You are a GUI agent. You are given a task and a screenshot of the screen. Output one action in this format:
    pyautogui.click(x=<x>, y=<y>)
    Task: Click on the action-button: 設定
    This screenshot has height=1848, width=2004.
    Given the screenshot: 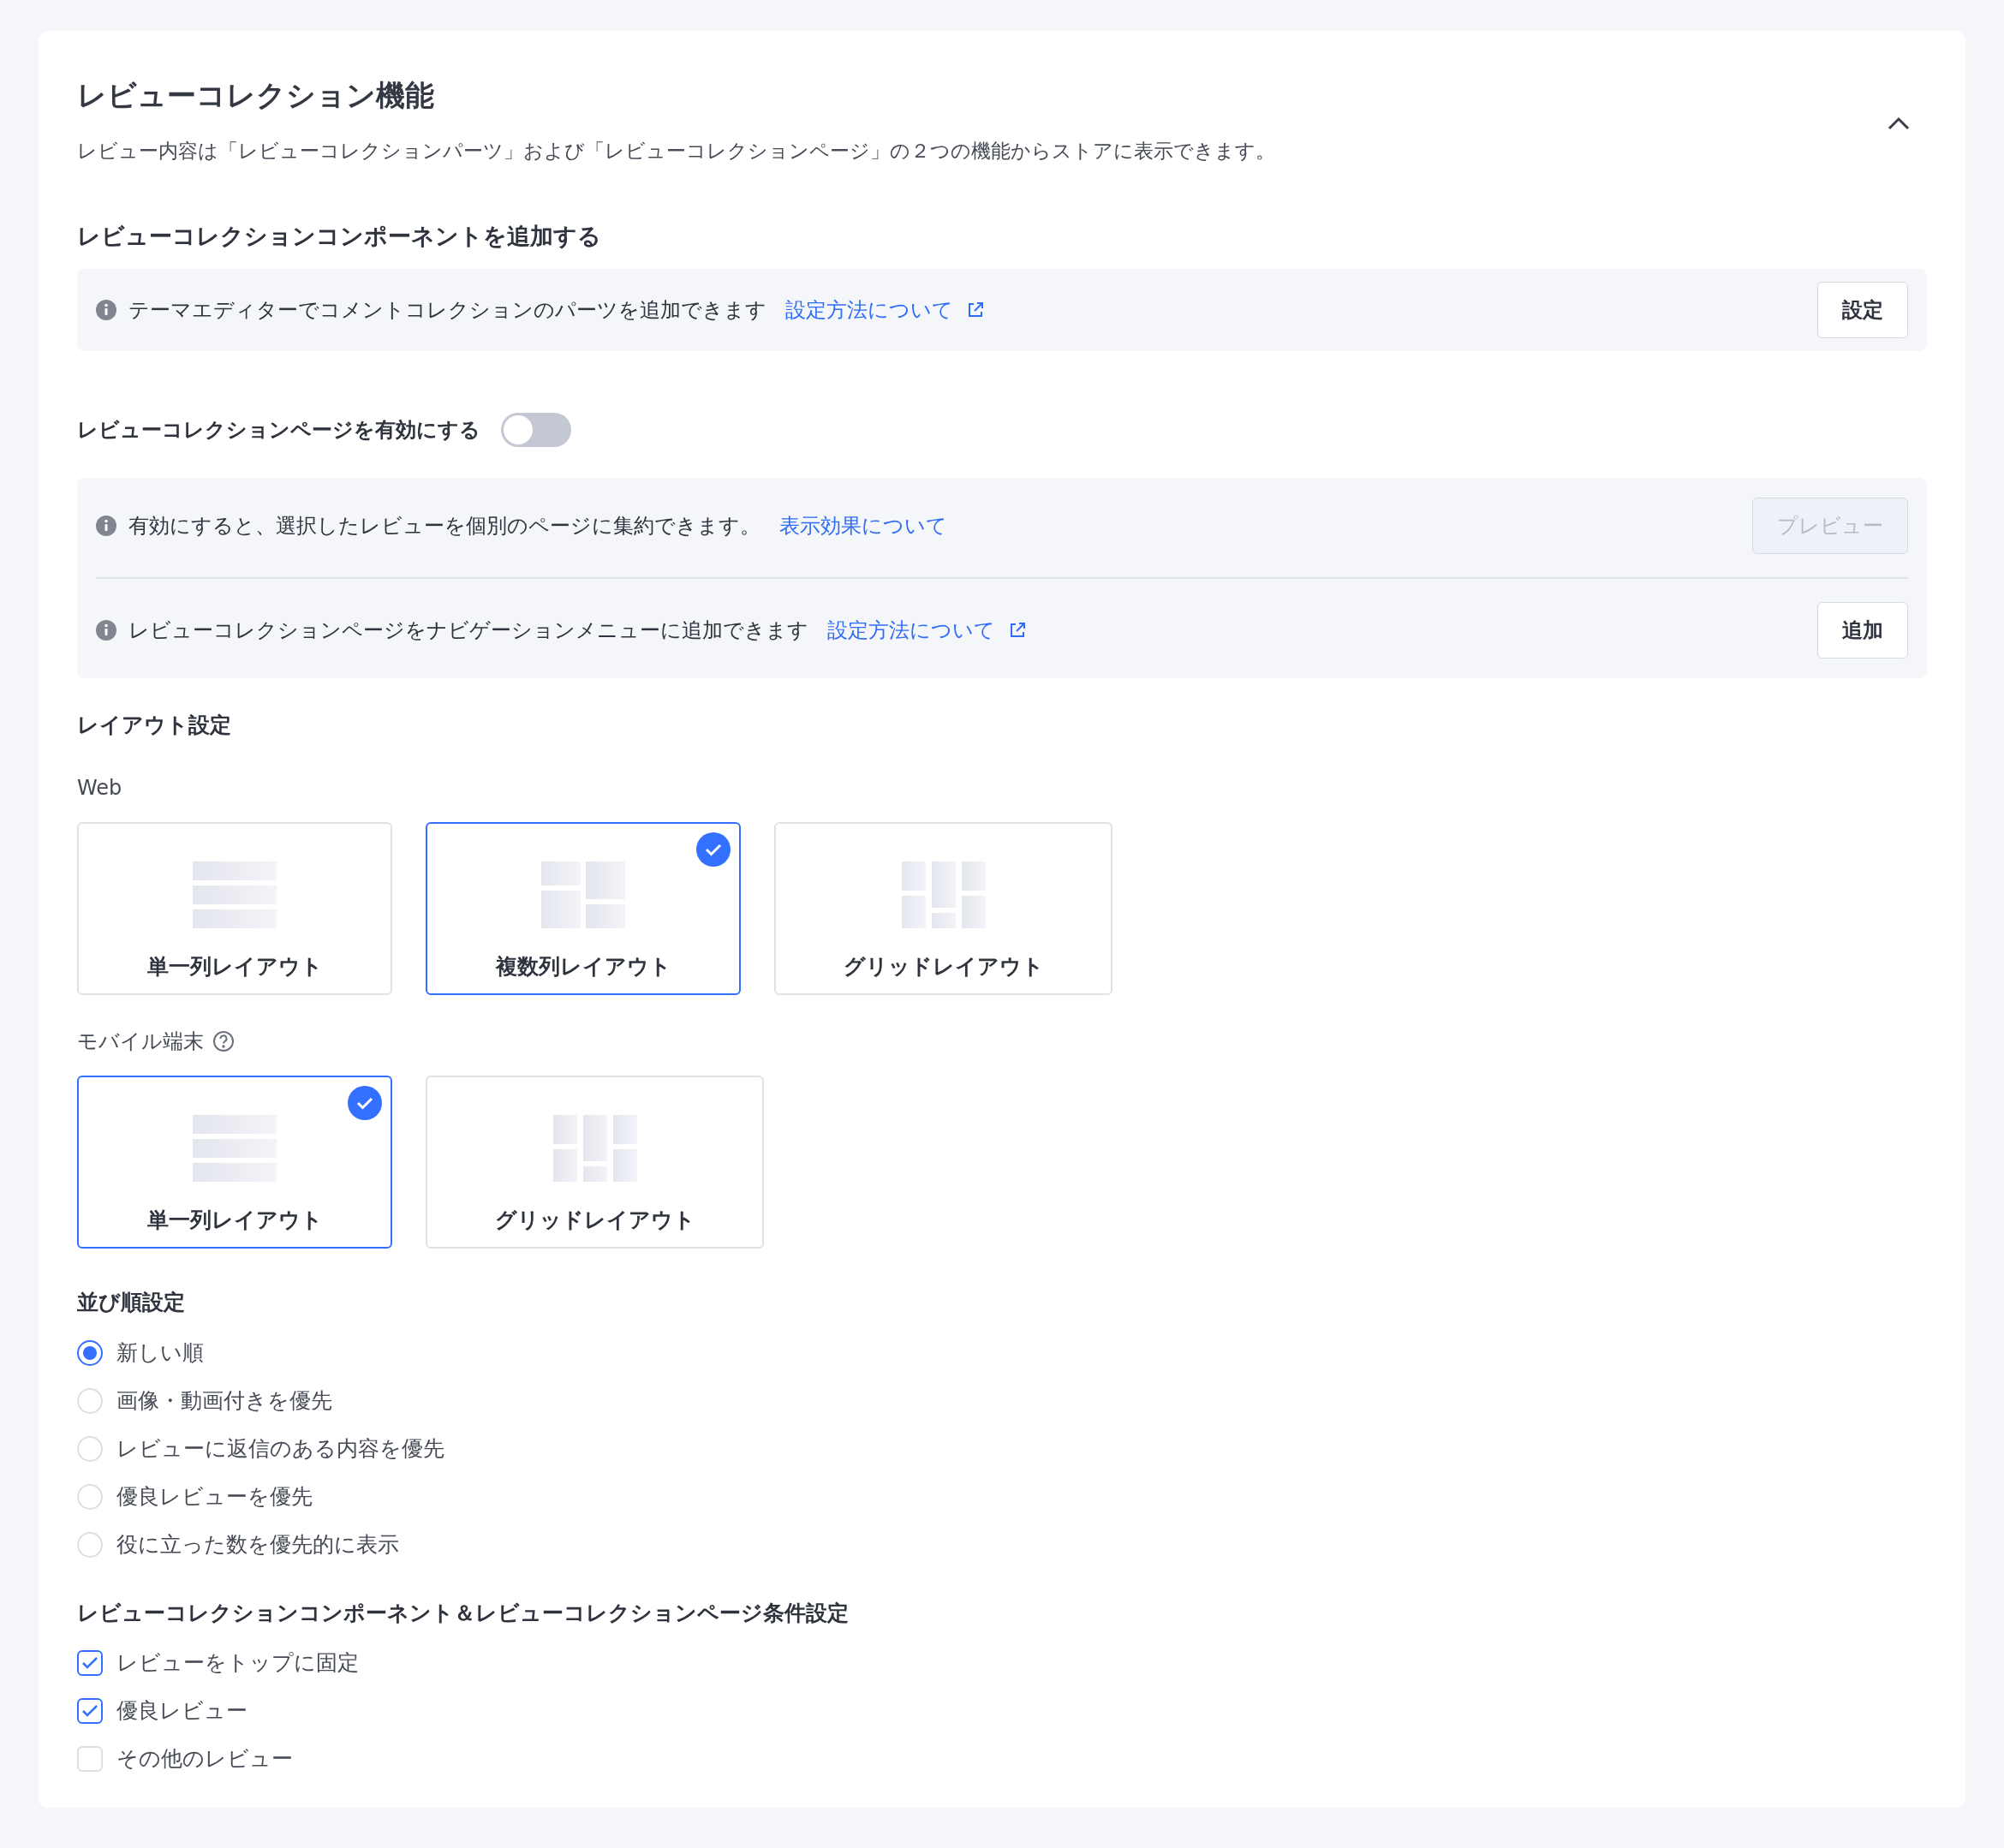 What is the action you would take?
    pyautogui.click(x=1862, y=310)
    